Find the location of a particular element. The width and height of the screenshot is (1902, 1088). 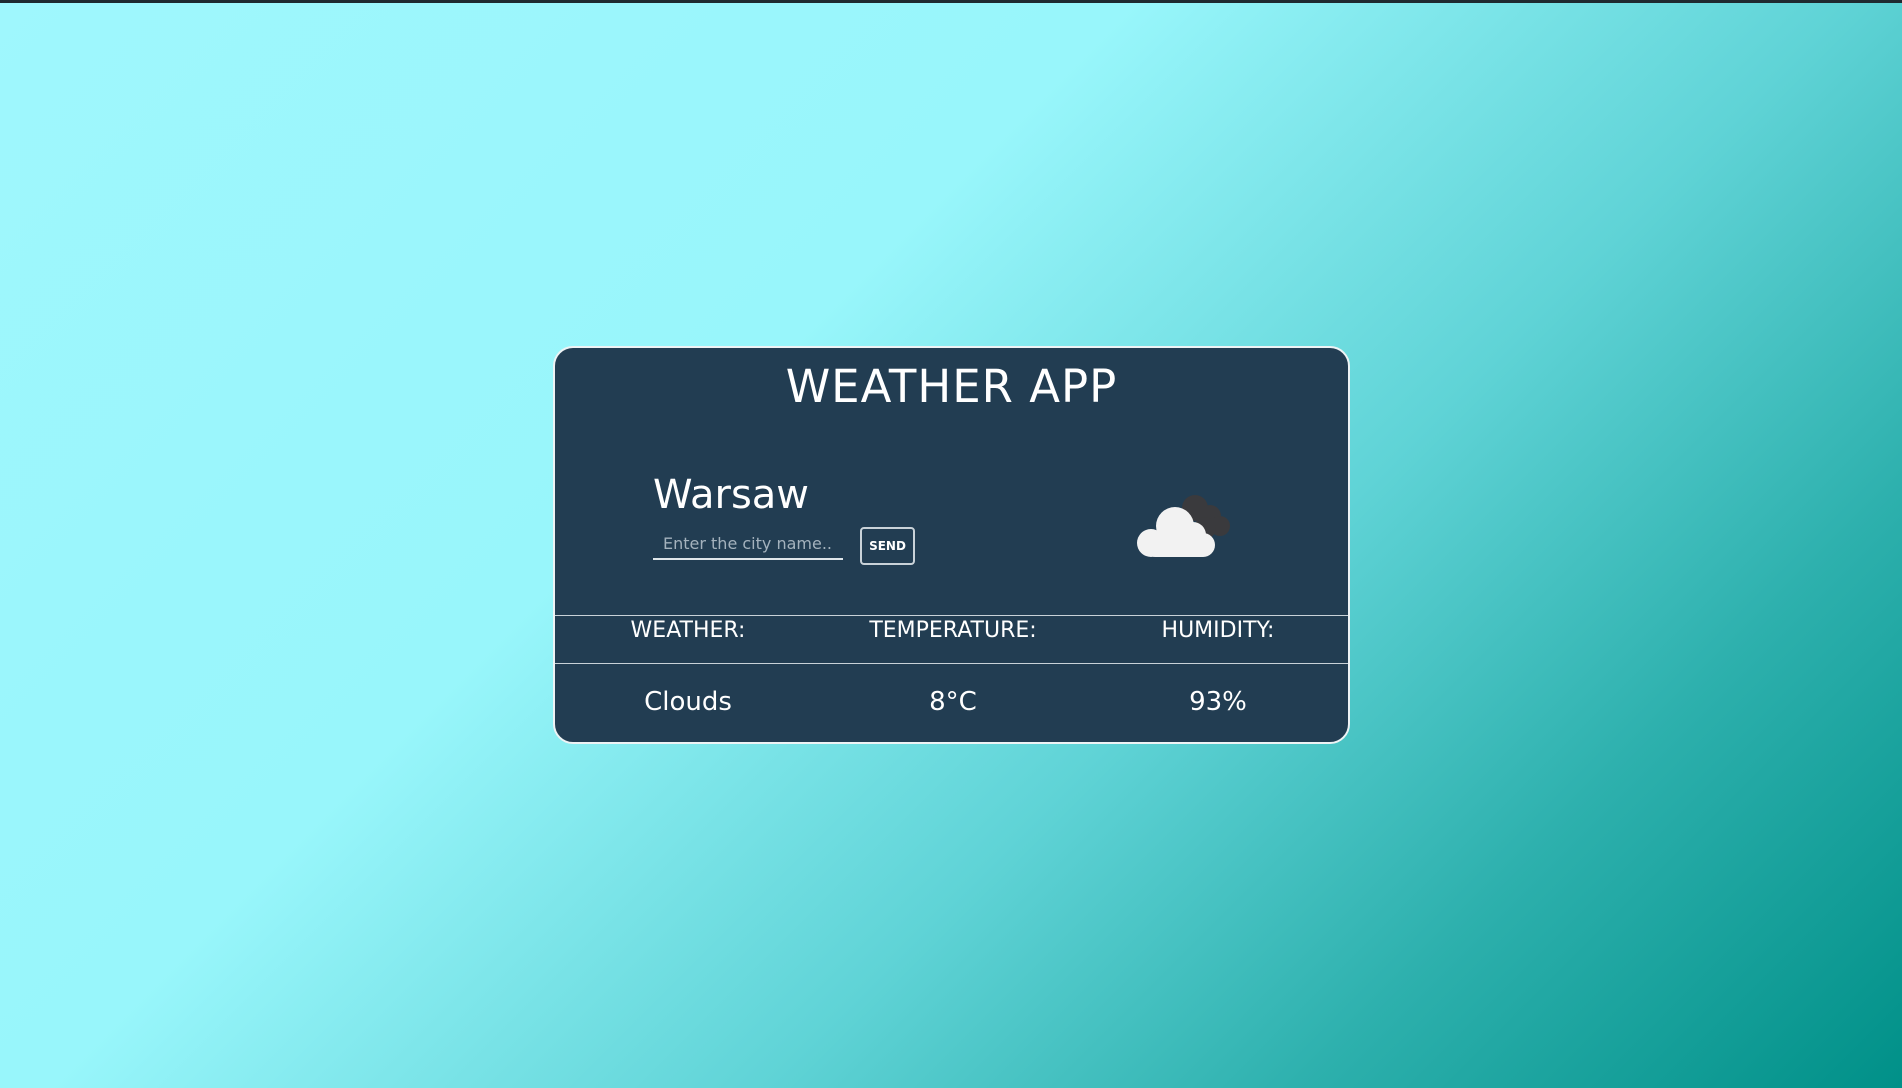

weather-value: Clouds is located at coordinates (688, 702).